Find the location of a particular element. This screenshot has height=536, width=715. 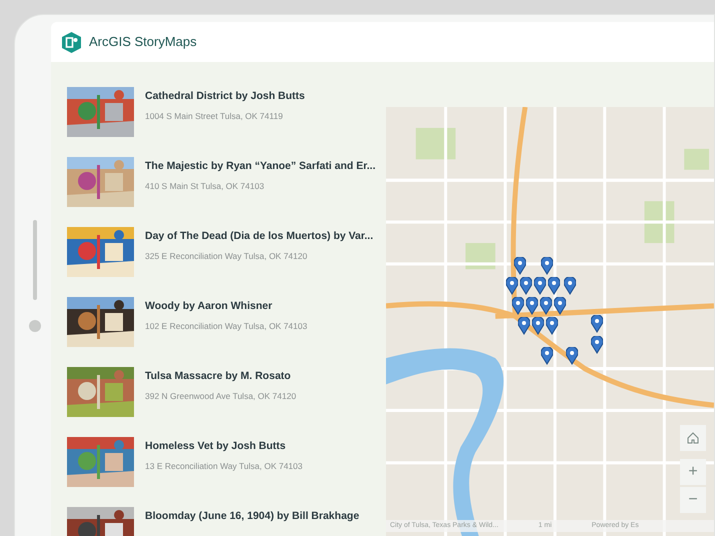

tour-list-item: Woody by Aaron Whisner 102 E Reconciliation Way Tulsa, OK 74103 is located at coordinates (226, 322).